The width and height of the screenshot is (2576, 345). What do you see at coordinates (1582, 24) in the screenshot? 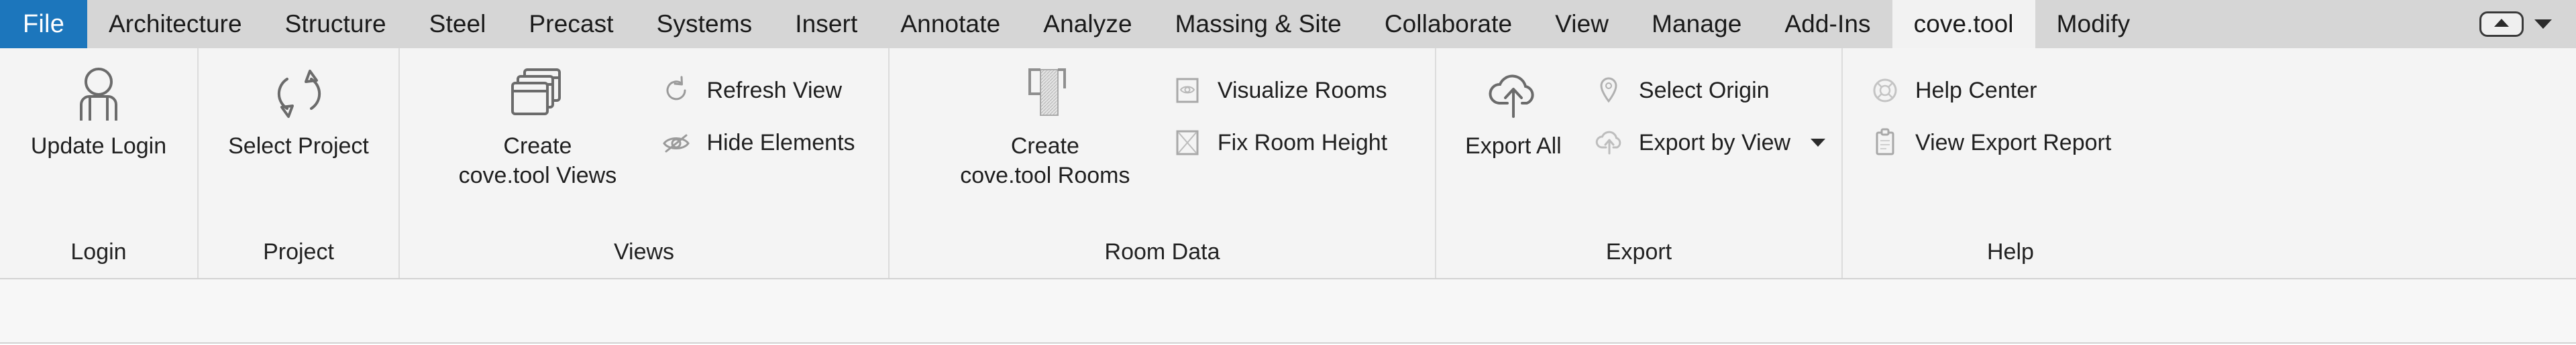
I see `tab-view: View` at bounding box center [1582, 24].